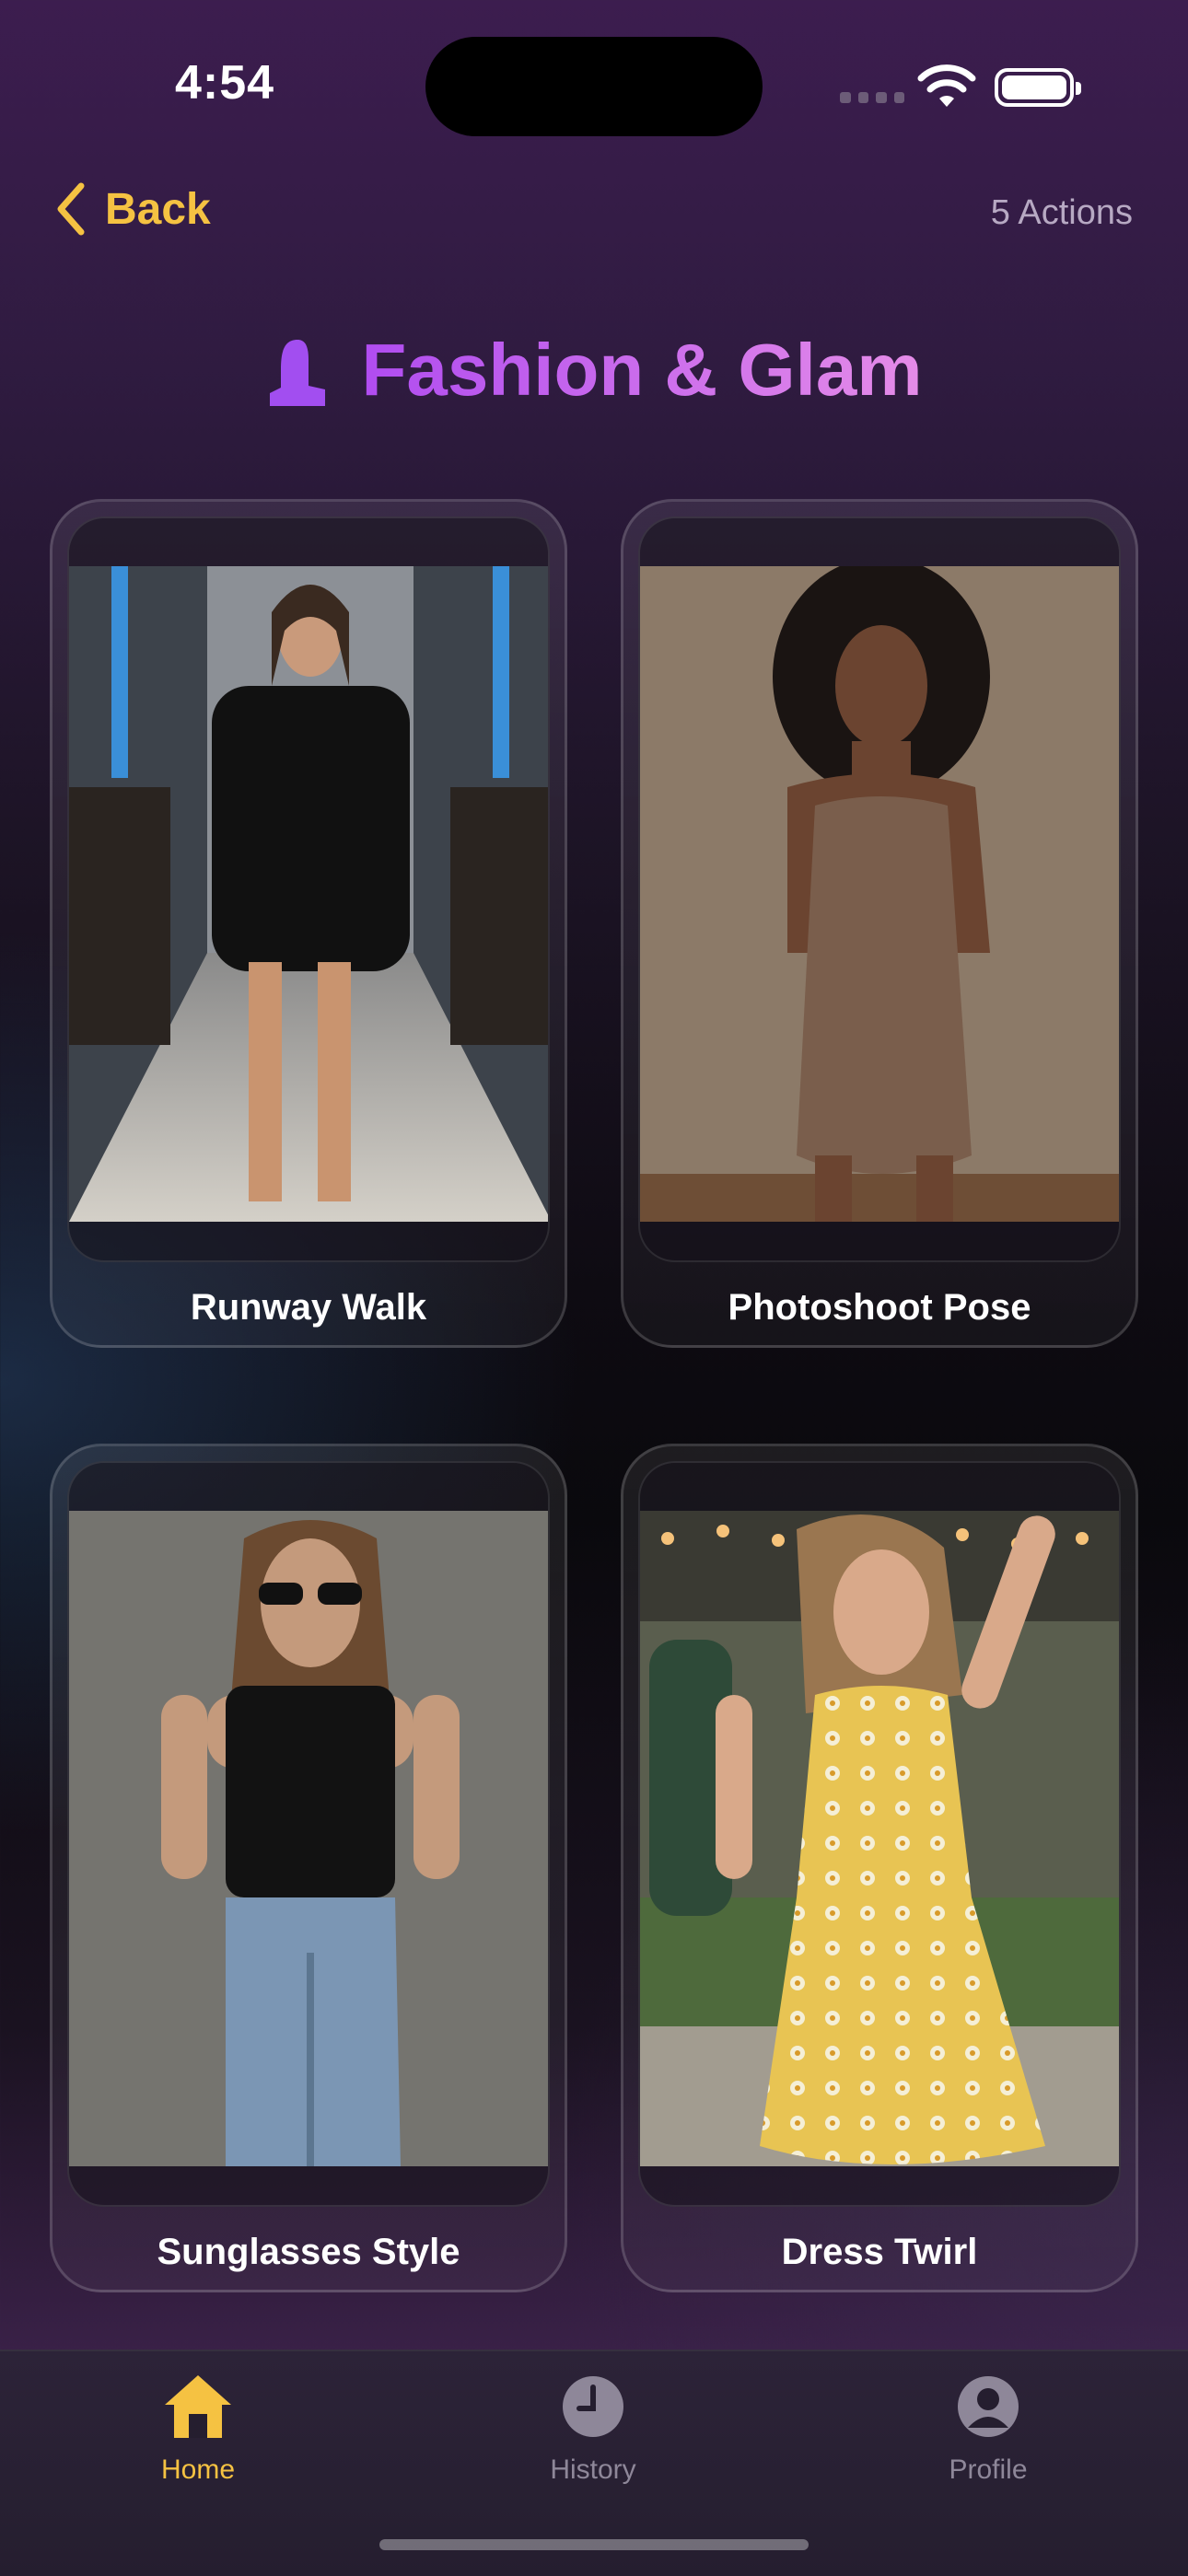  I want to click on actions-count: 5 Actions, so click(1061, 212).